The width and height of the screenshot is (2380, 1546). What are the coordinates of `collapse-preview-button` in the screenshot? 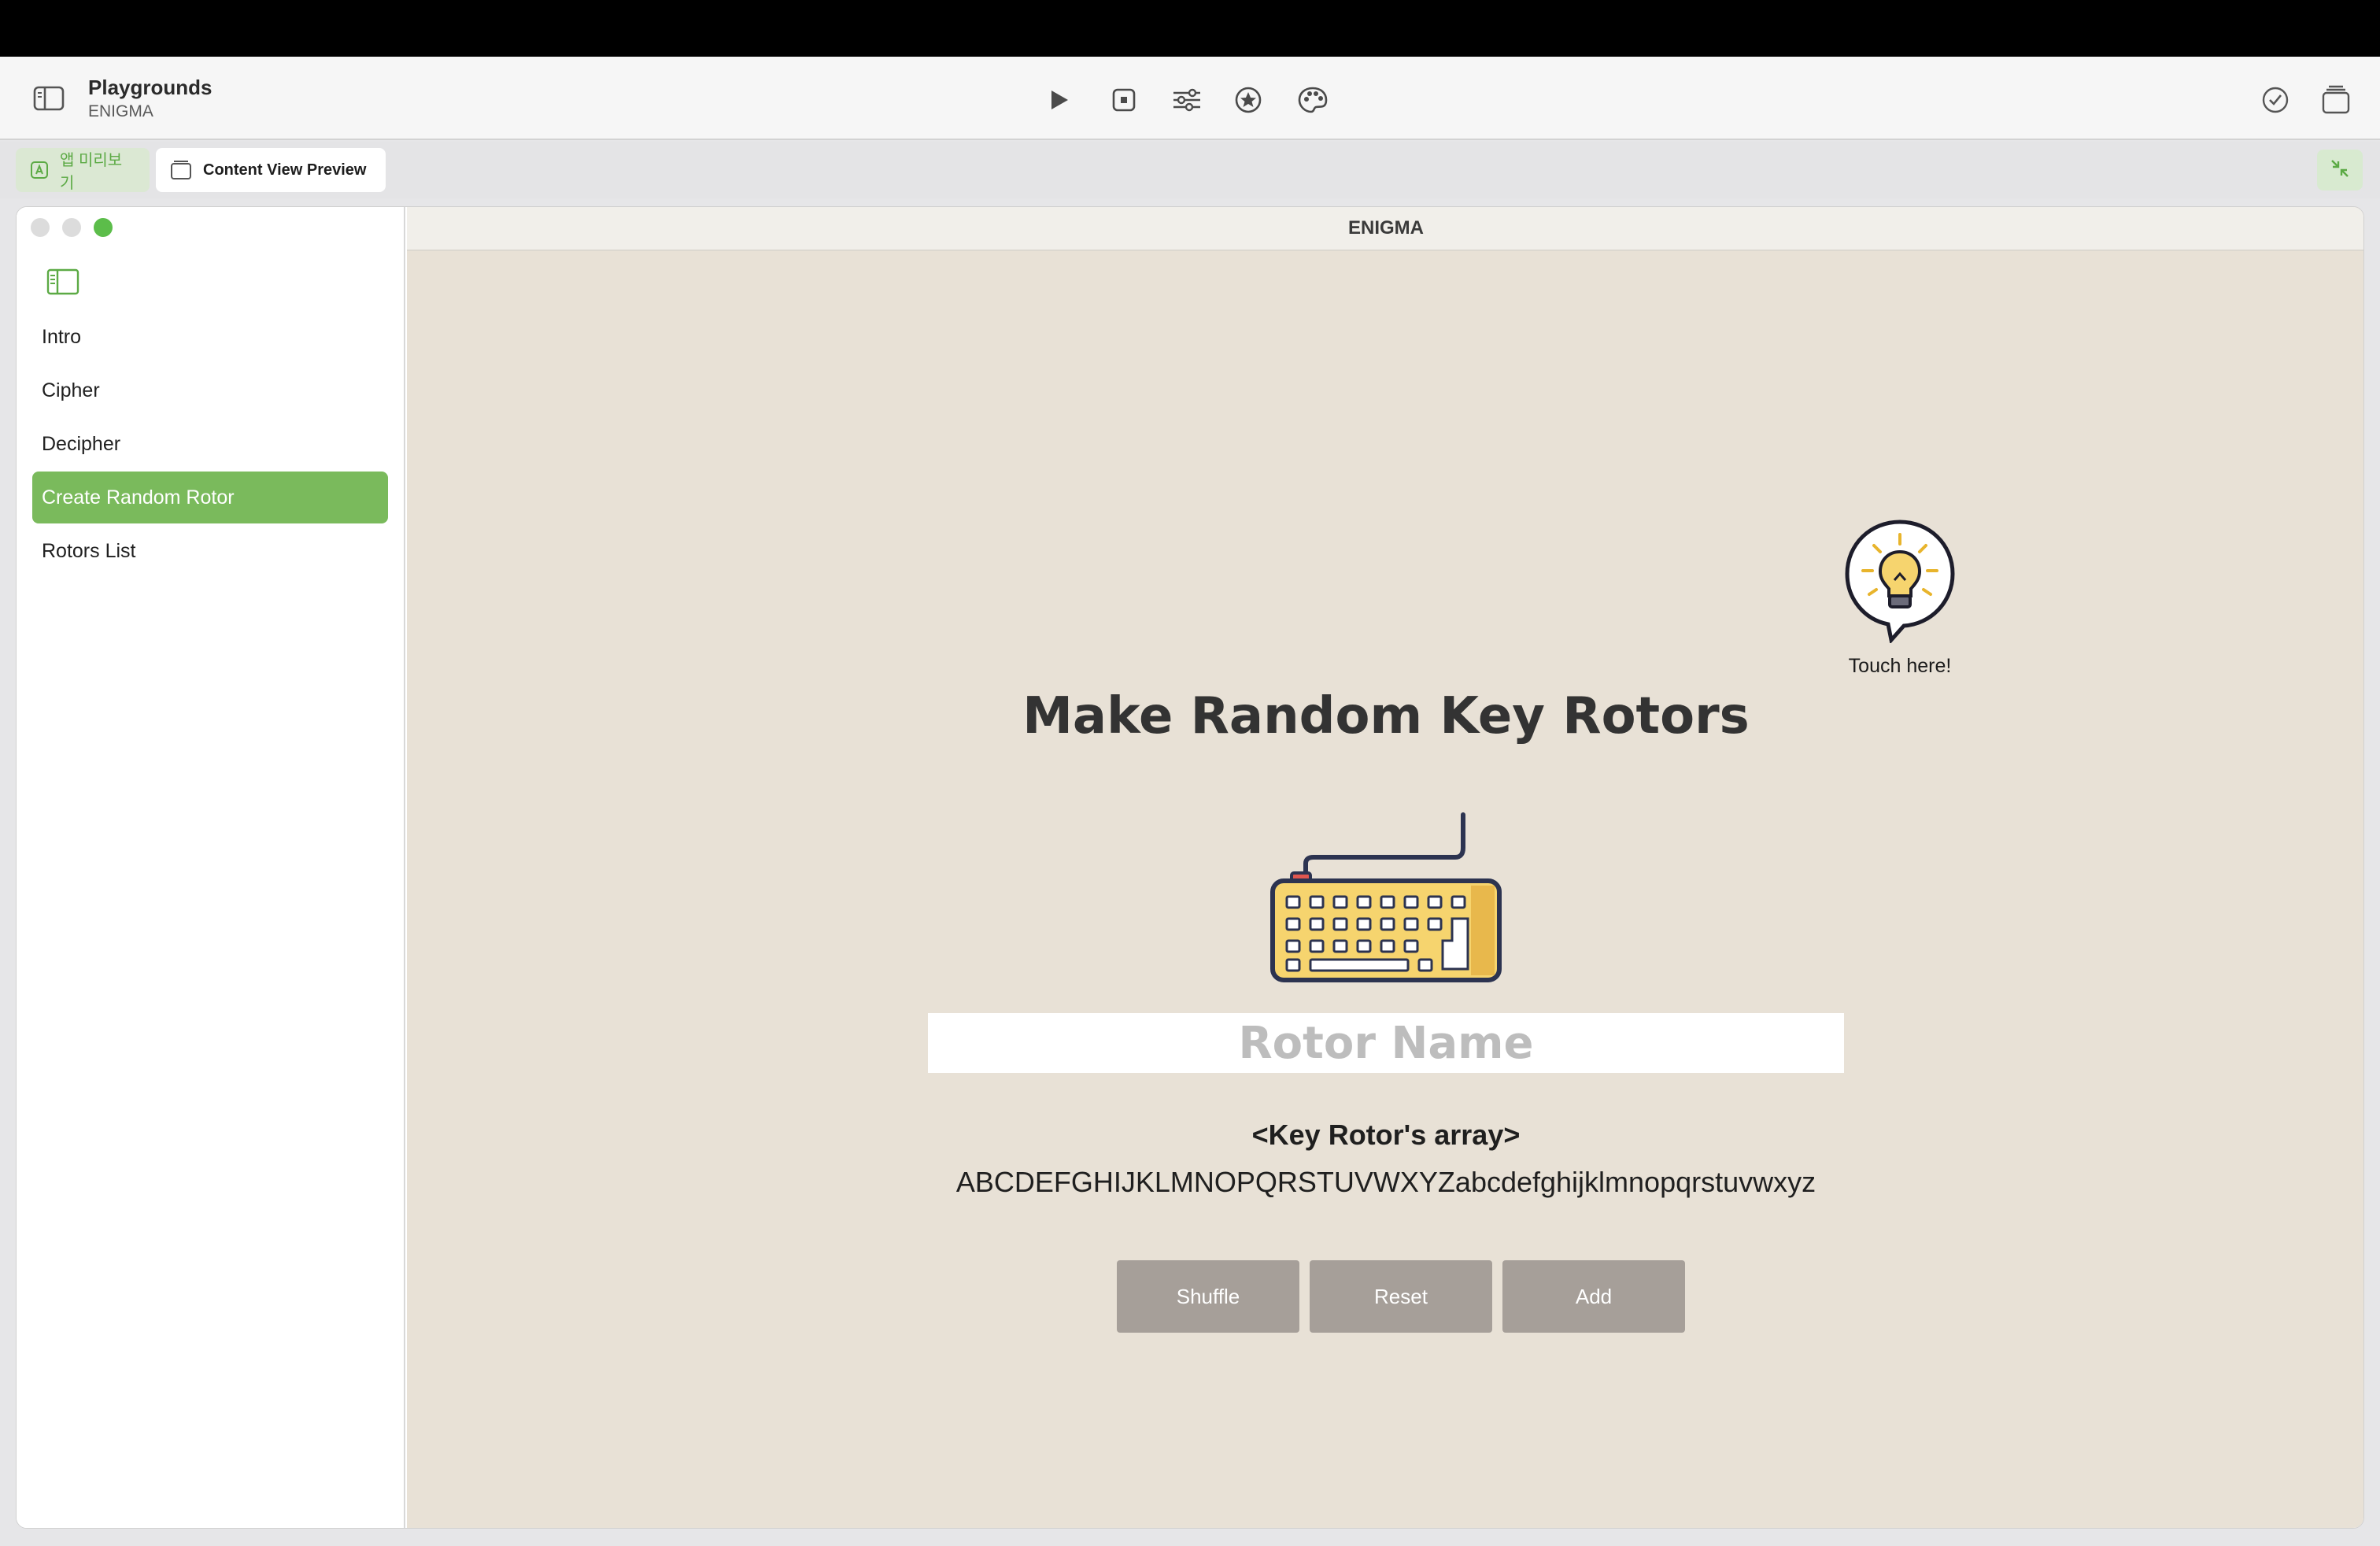 It's located at (2340, 170).